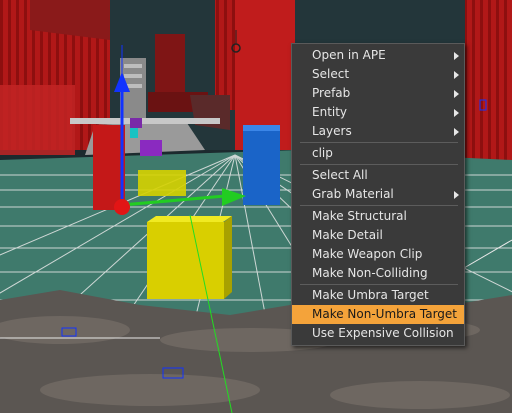 This screenshot has height=413, width=512. I want to click on menu-item-label: Open in APE, so click(349, 55).